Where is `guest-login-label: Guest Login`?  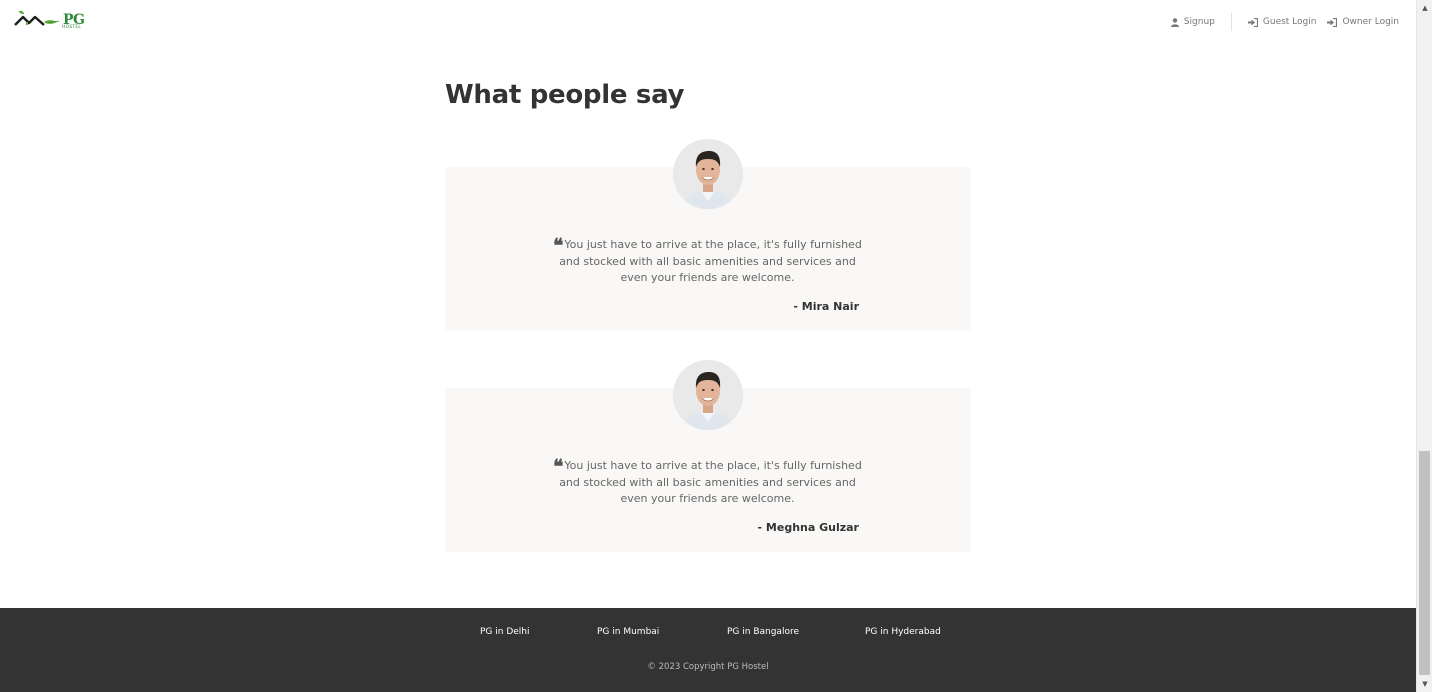 guest-login-label: Guest Login is located at coordinates (1289, 22).